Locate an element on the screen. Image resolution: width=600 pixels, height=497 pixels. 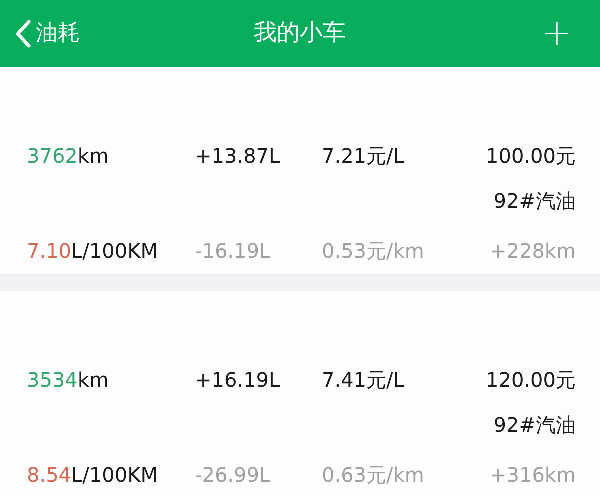
fuel-difference: -26.99L is located at coordinates (233, 475).